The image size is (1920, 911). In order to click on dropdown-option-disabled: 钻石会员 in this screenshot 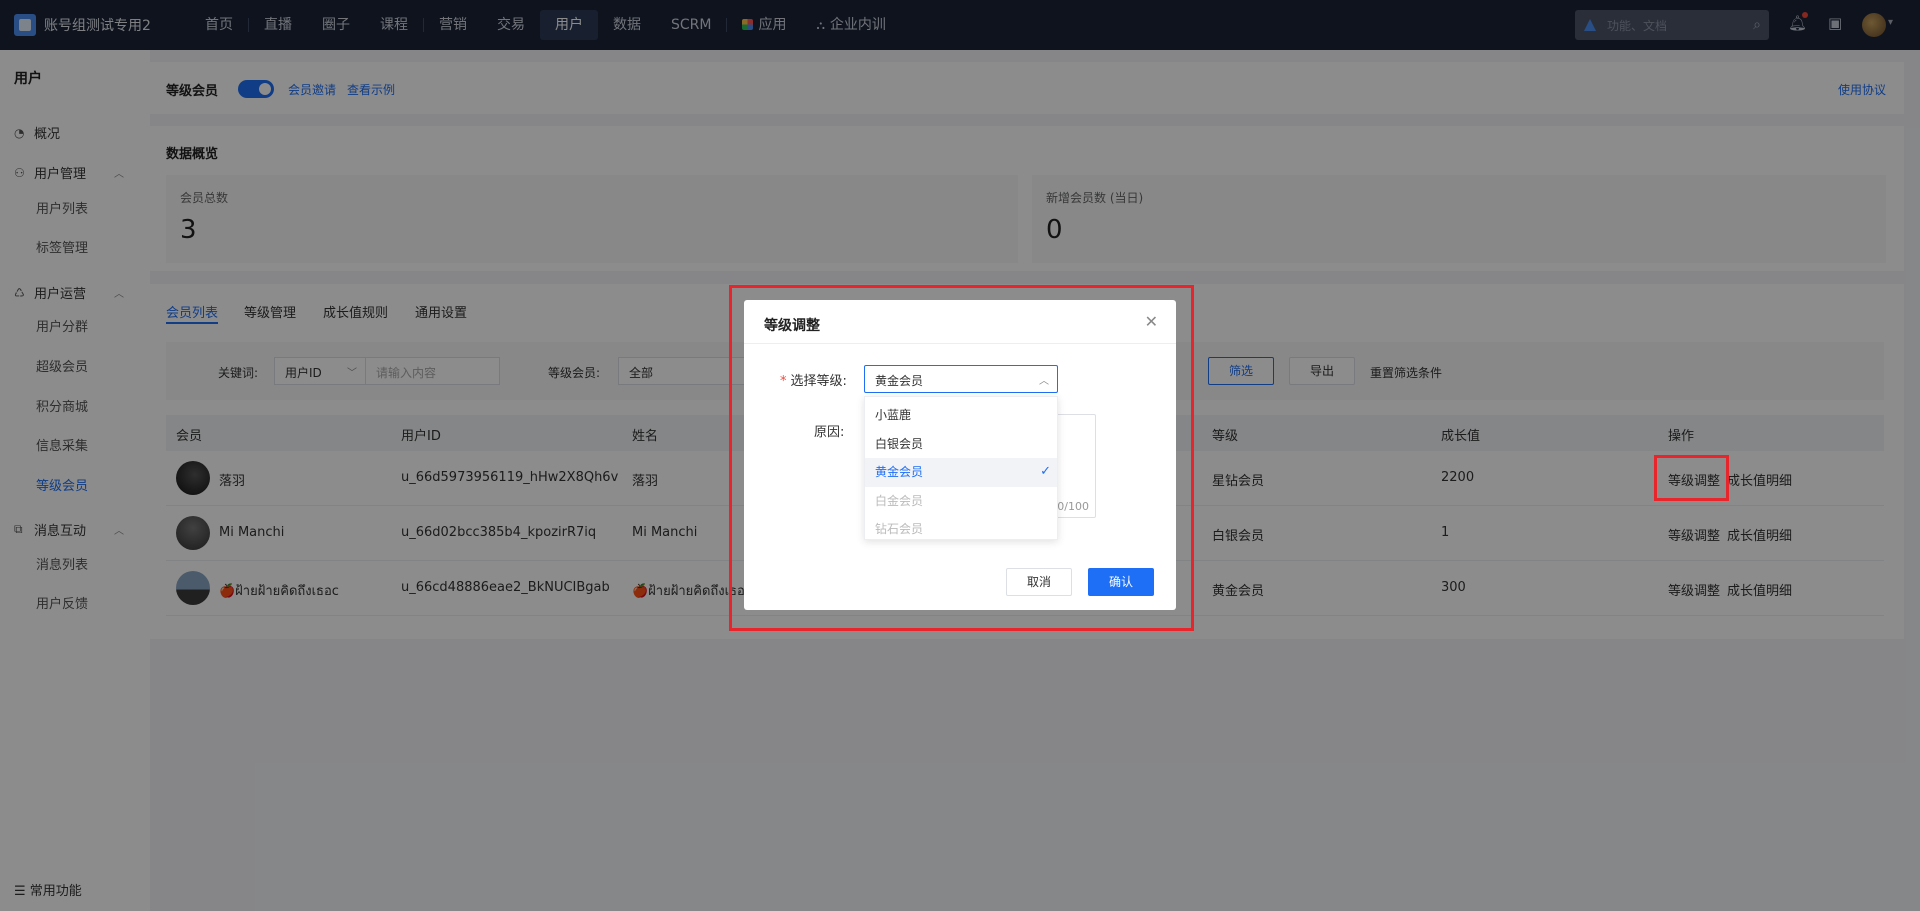, I will do `click(899, 529)`.